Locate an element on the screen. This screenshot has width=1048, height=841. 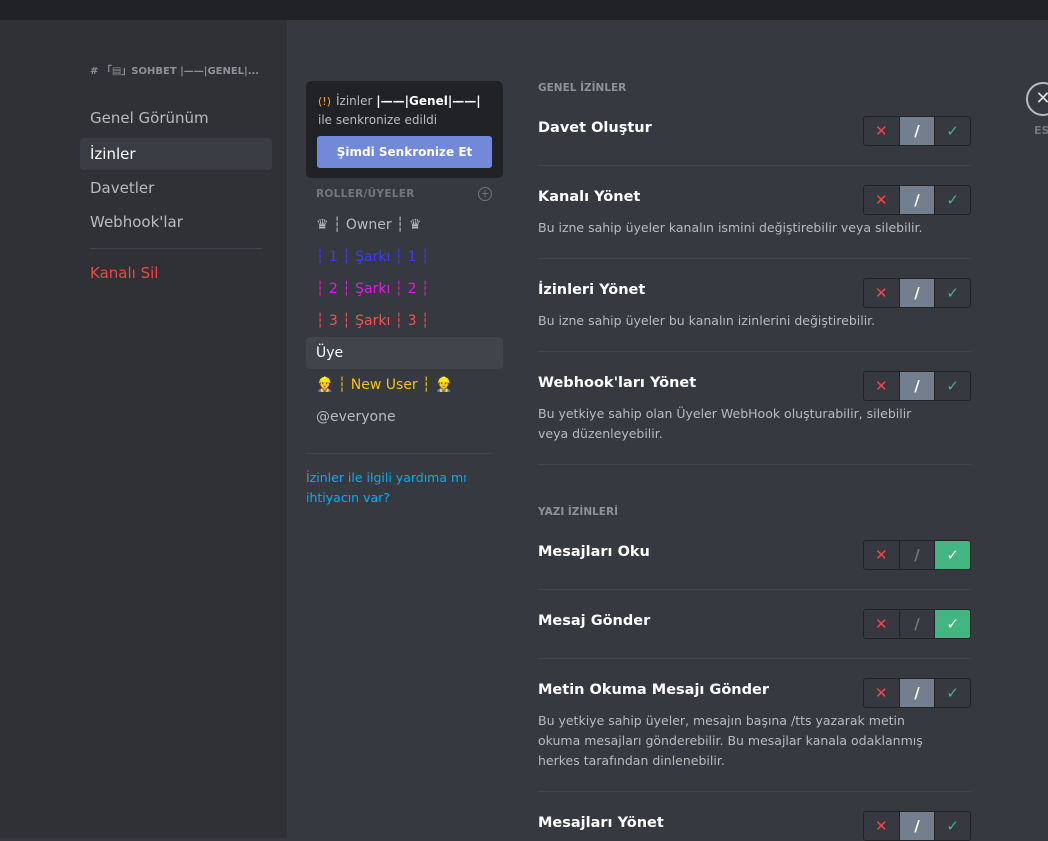
sidebar-item-permissions: İzinler is located at coordinates (176, 154).